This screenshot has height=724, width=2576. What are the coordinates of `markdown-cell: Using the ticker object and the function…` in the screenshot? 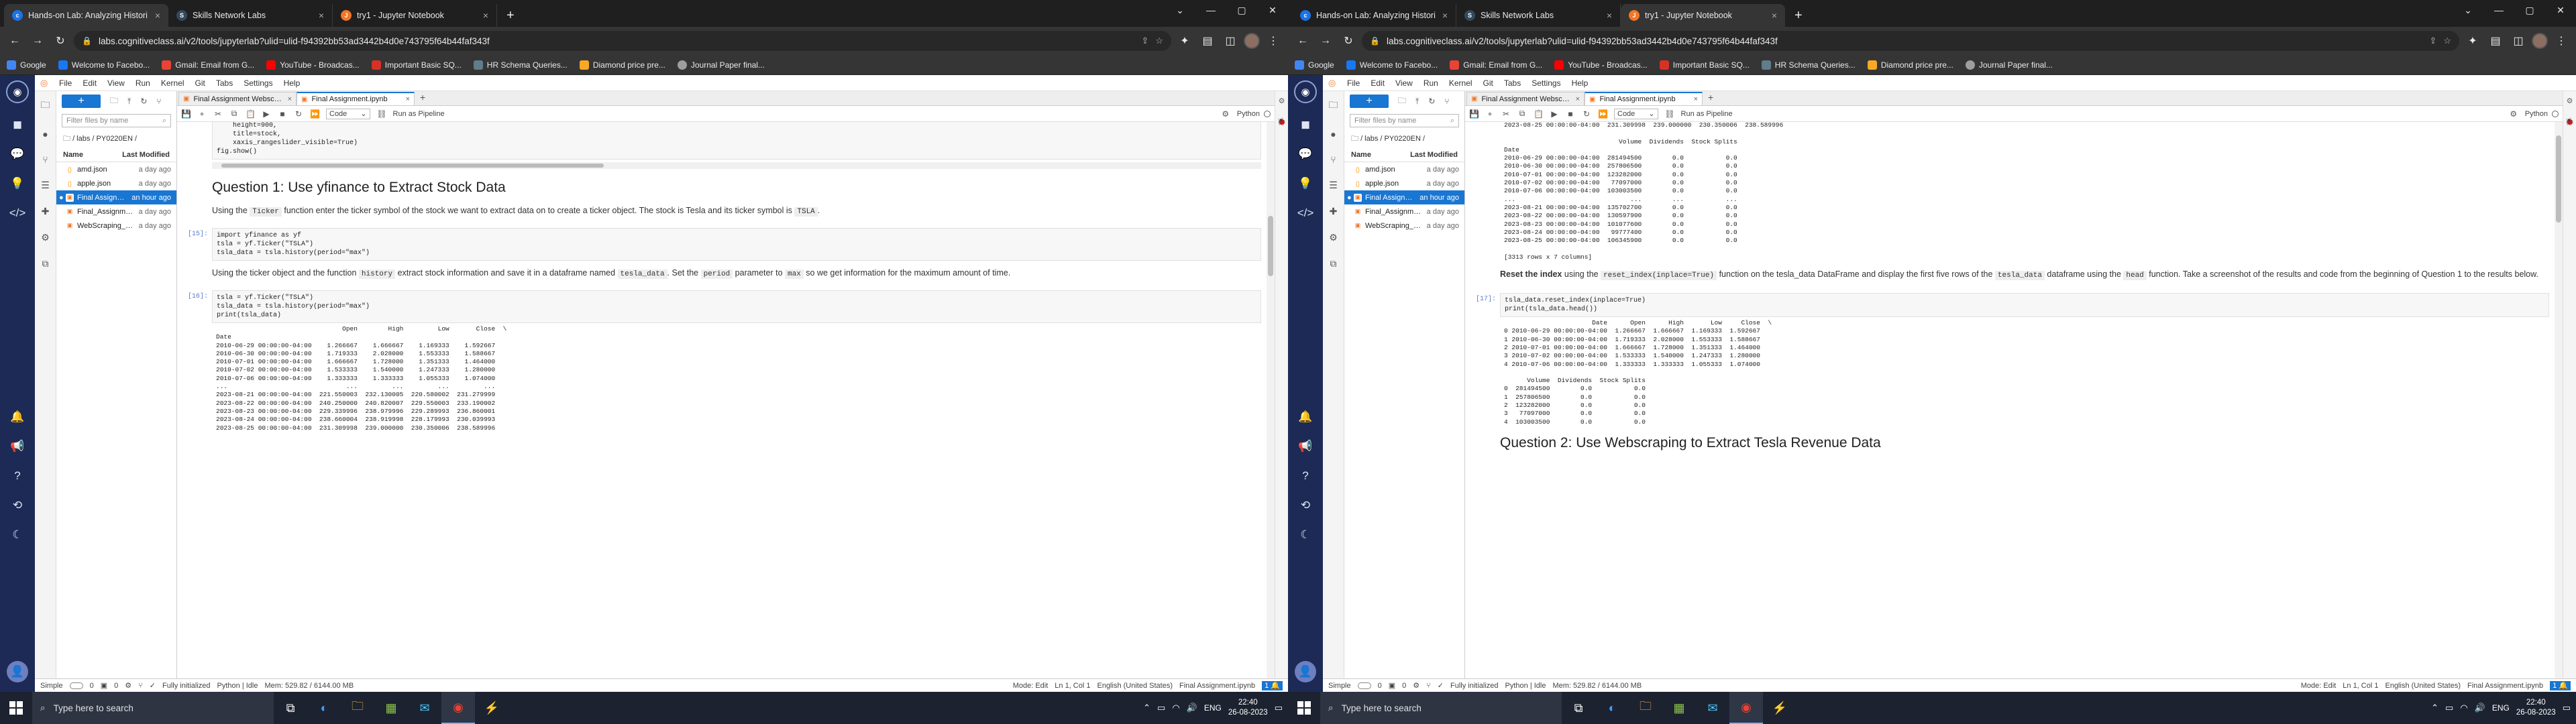 It's located at (736, 273).